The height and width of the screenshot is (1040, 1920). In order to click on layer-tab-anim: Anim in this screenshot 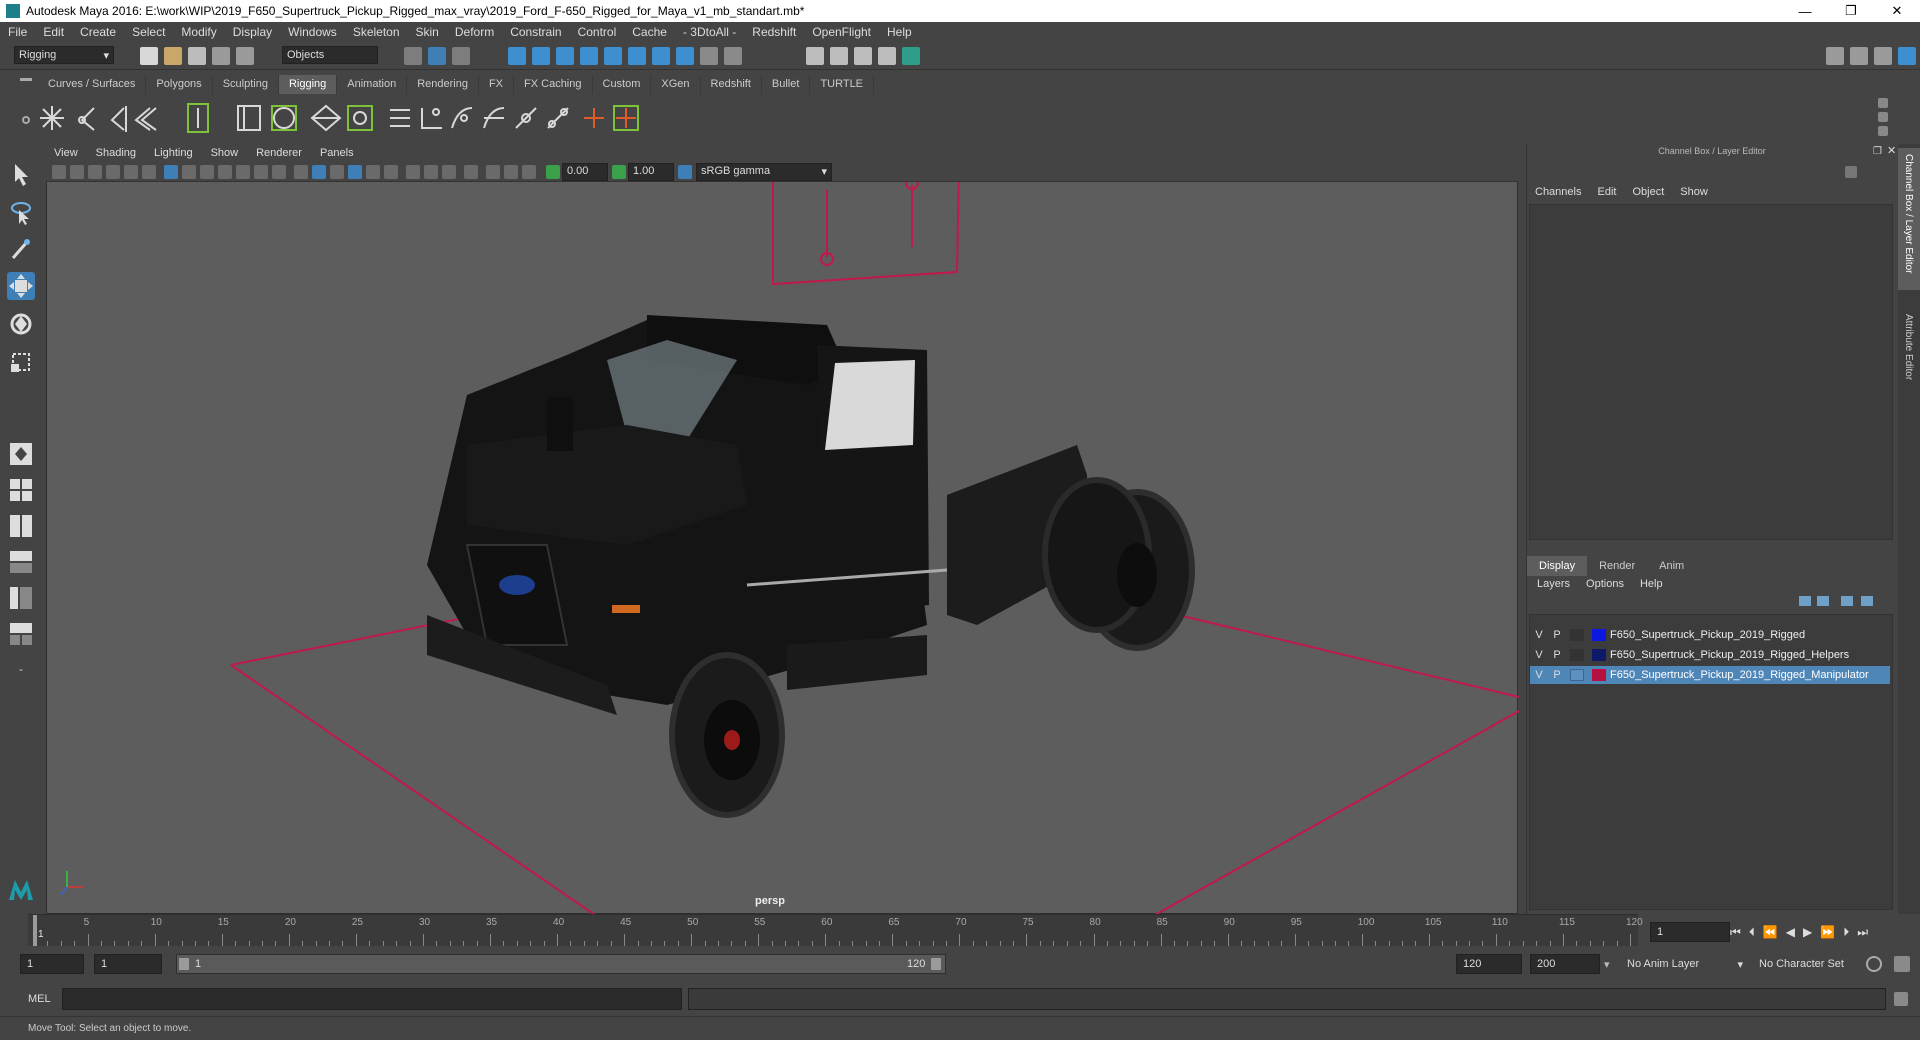, I will do `click(1671, 566)`.